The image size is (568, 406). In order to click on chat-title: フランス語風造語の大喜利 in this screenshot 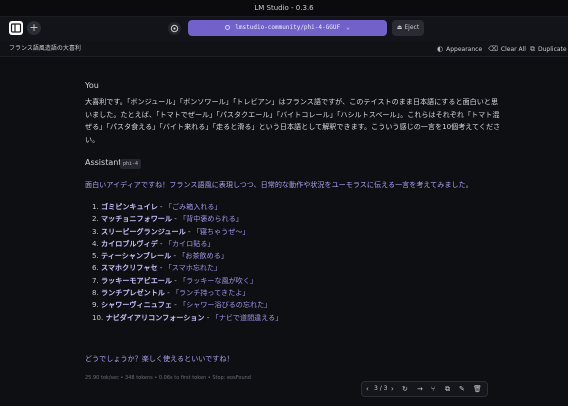, I will do `click(45, 49)`.